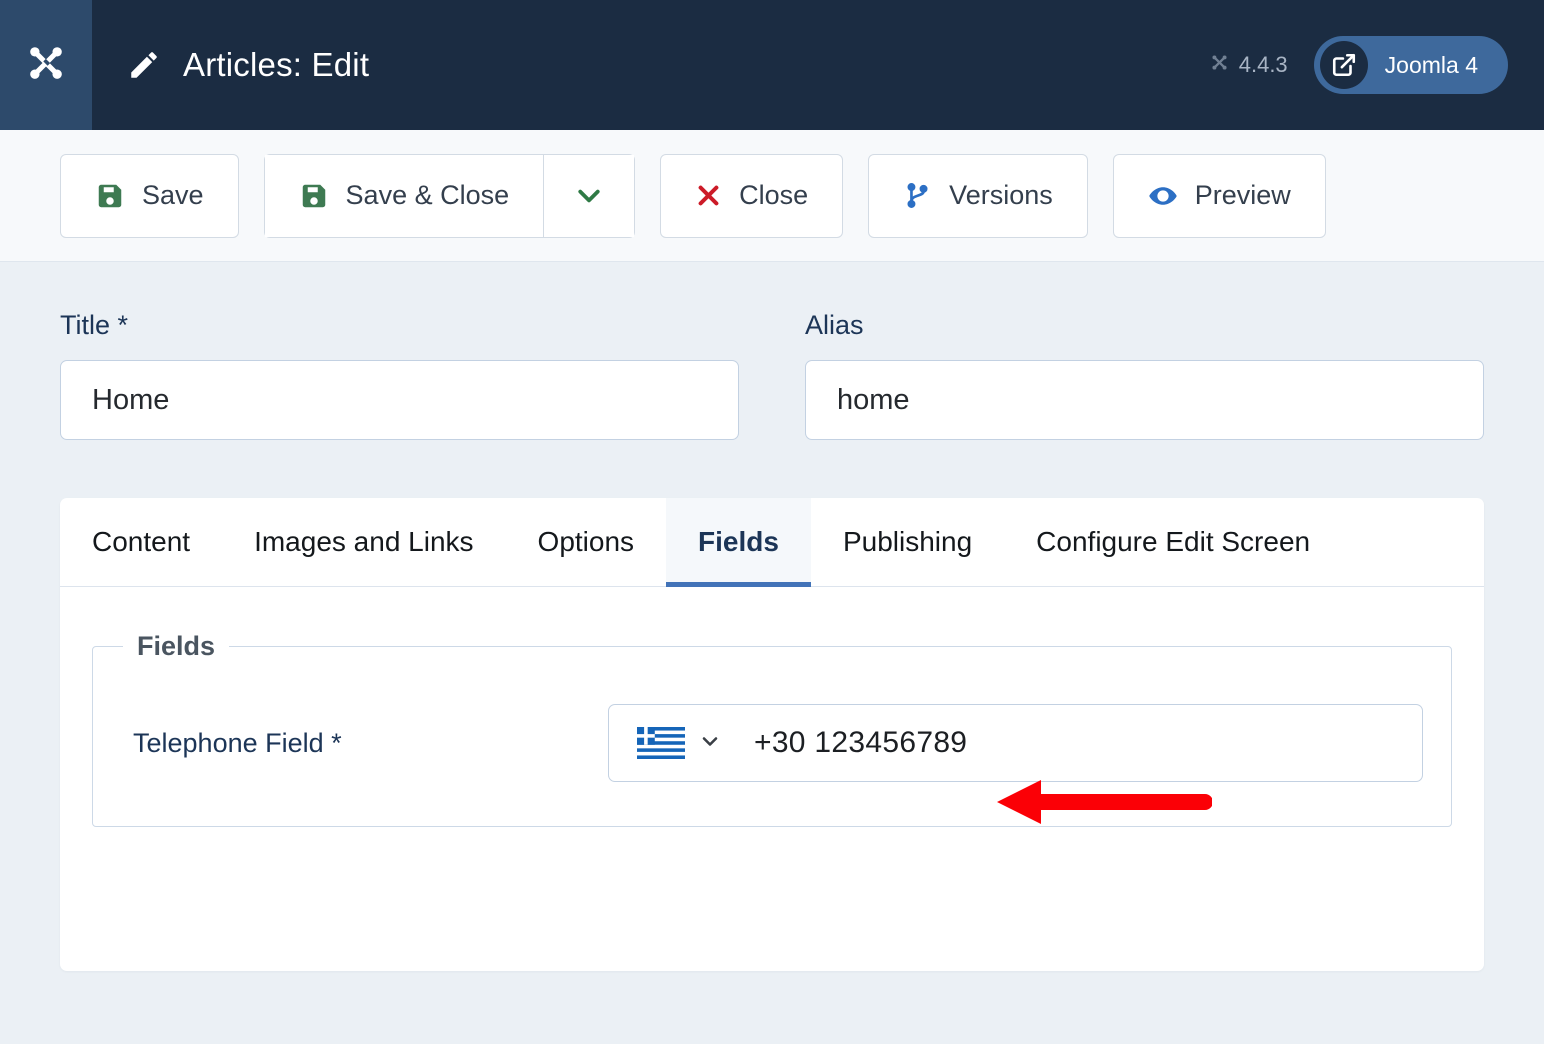  What do you see at coordinates (1242, 195) in the screenshot?
I see `preview-button-label: Preview` at bounding box center [1242, 195].